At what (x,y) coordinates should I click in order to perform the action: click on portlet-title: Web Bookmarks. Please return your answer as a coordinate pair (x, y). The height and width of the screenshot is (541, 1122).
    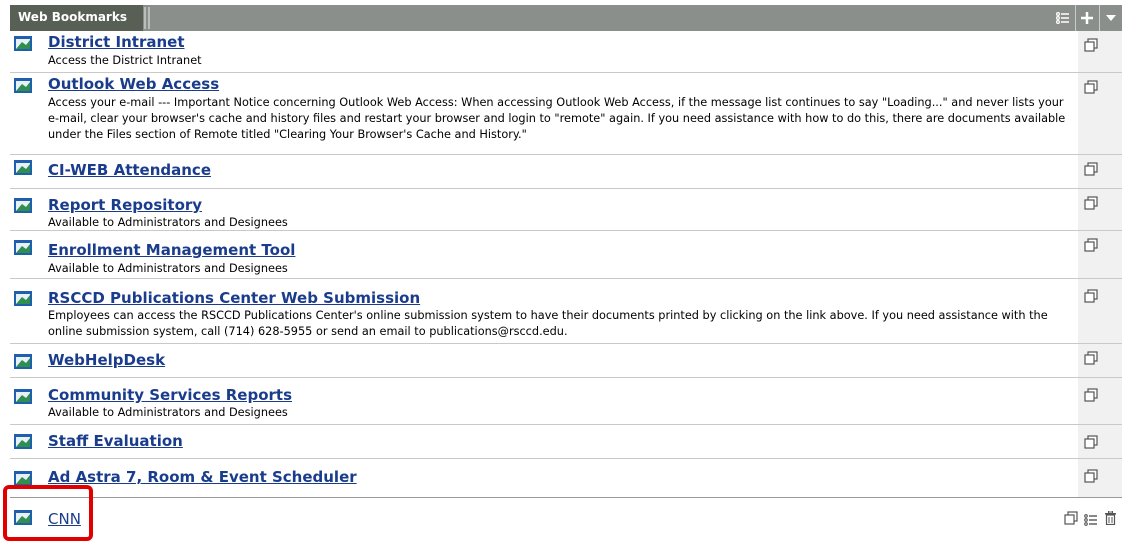
    Looking at the image, I should click on (72, 17).